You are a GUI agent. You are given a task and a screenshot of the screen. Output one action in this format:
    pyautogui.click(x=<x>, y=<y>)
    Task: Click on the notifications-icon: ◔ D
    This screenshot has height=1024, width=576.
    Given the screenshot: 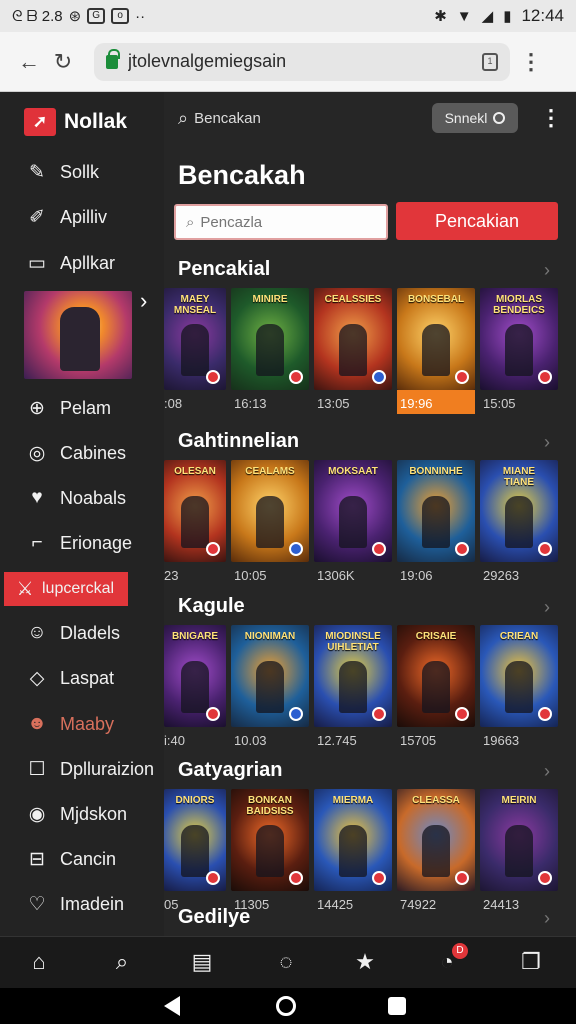 What is the action you would take?
    pyautogui.click(x=450, y=960)
    